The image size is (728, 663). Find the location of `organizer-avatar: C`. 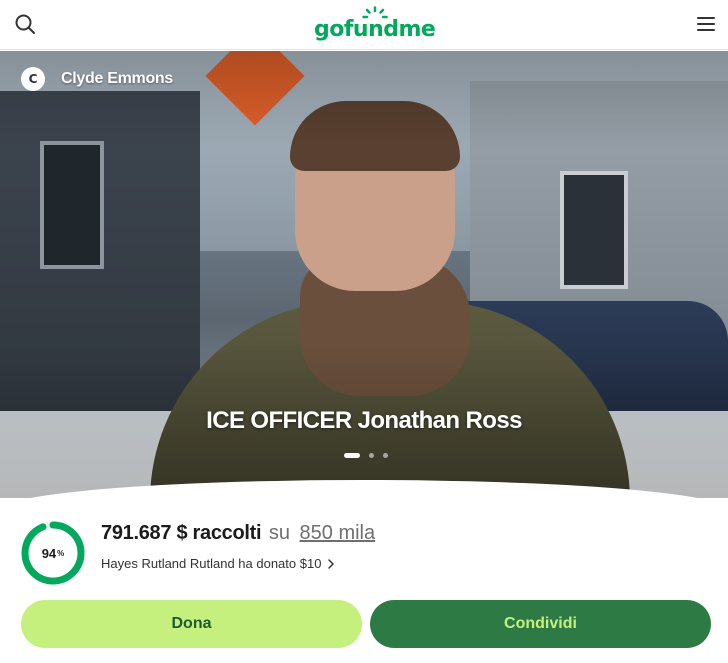

organizer-avatar: C is located at coordinates (33, 79).